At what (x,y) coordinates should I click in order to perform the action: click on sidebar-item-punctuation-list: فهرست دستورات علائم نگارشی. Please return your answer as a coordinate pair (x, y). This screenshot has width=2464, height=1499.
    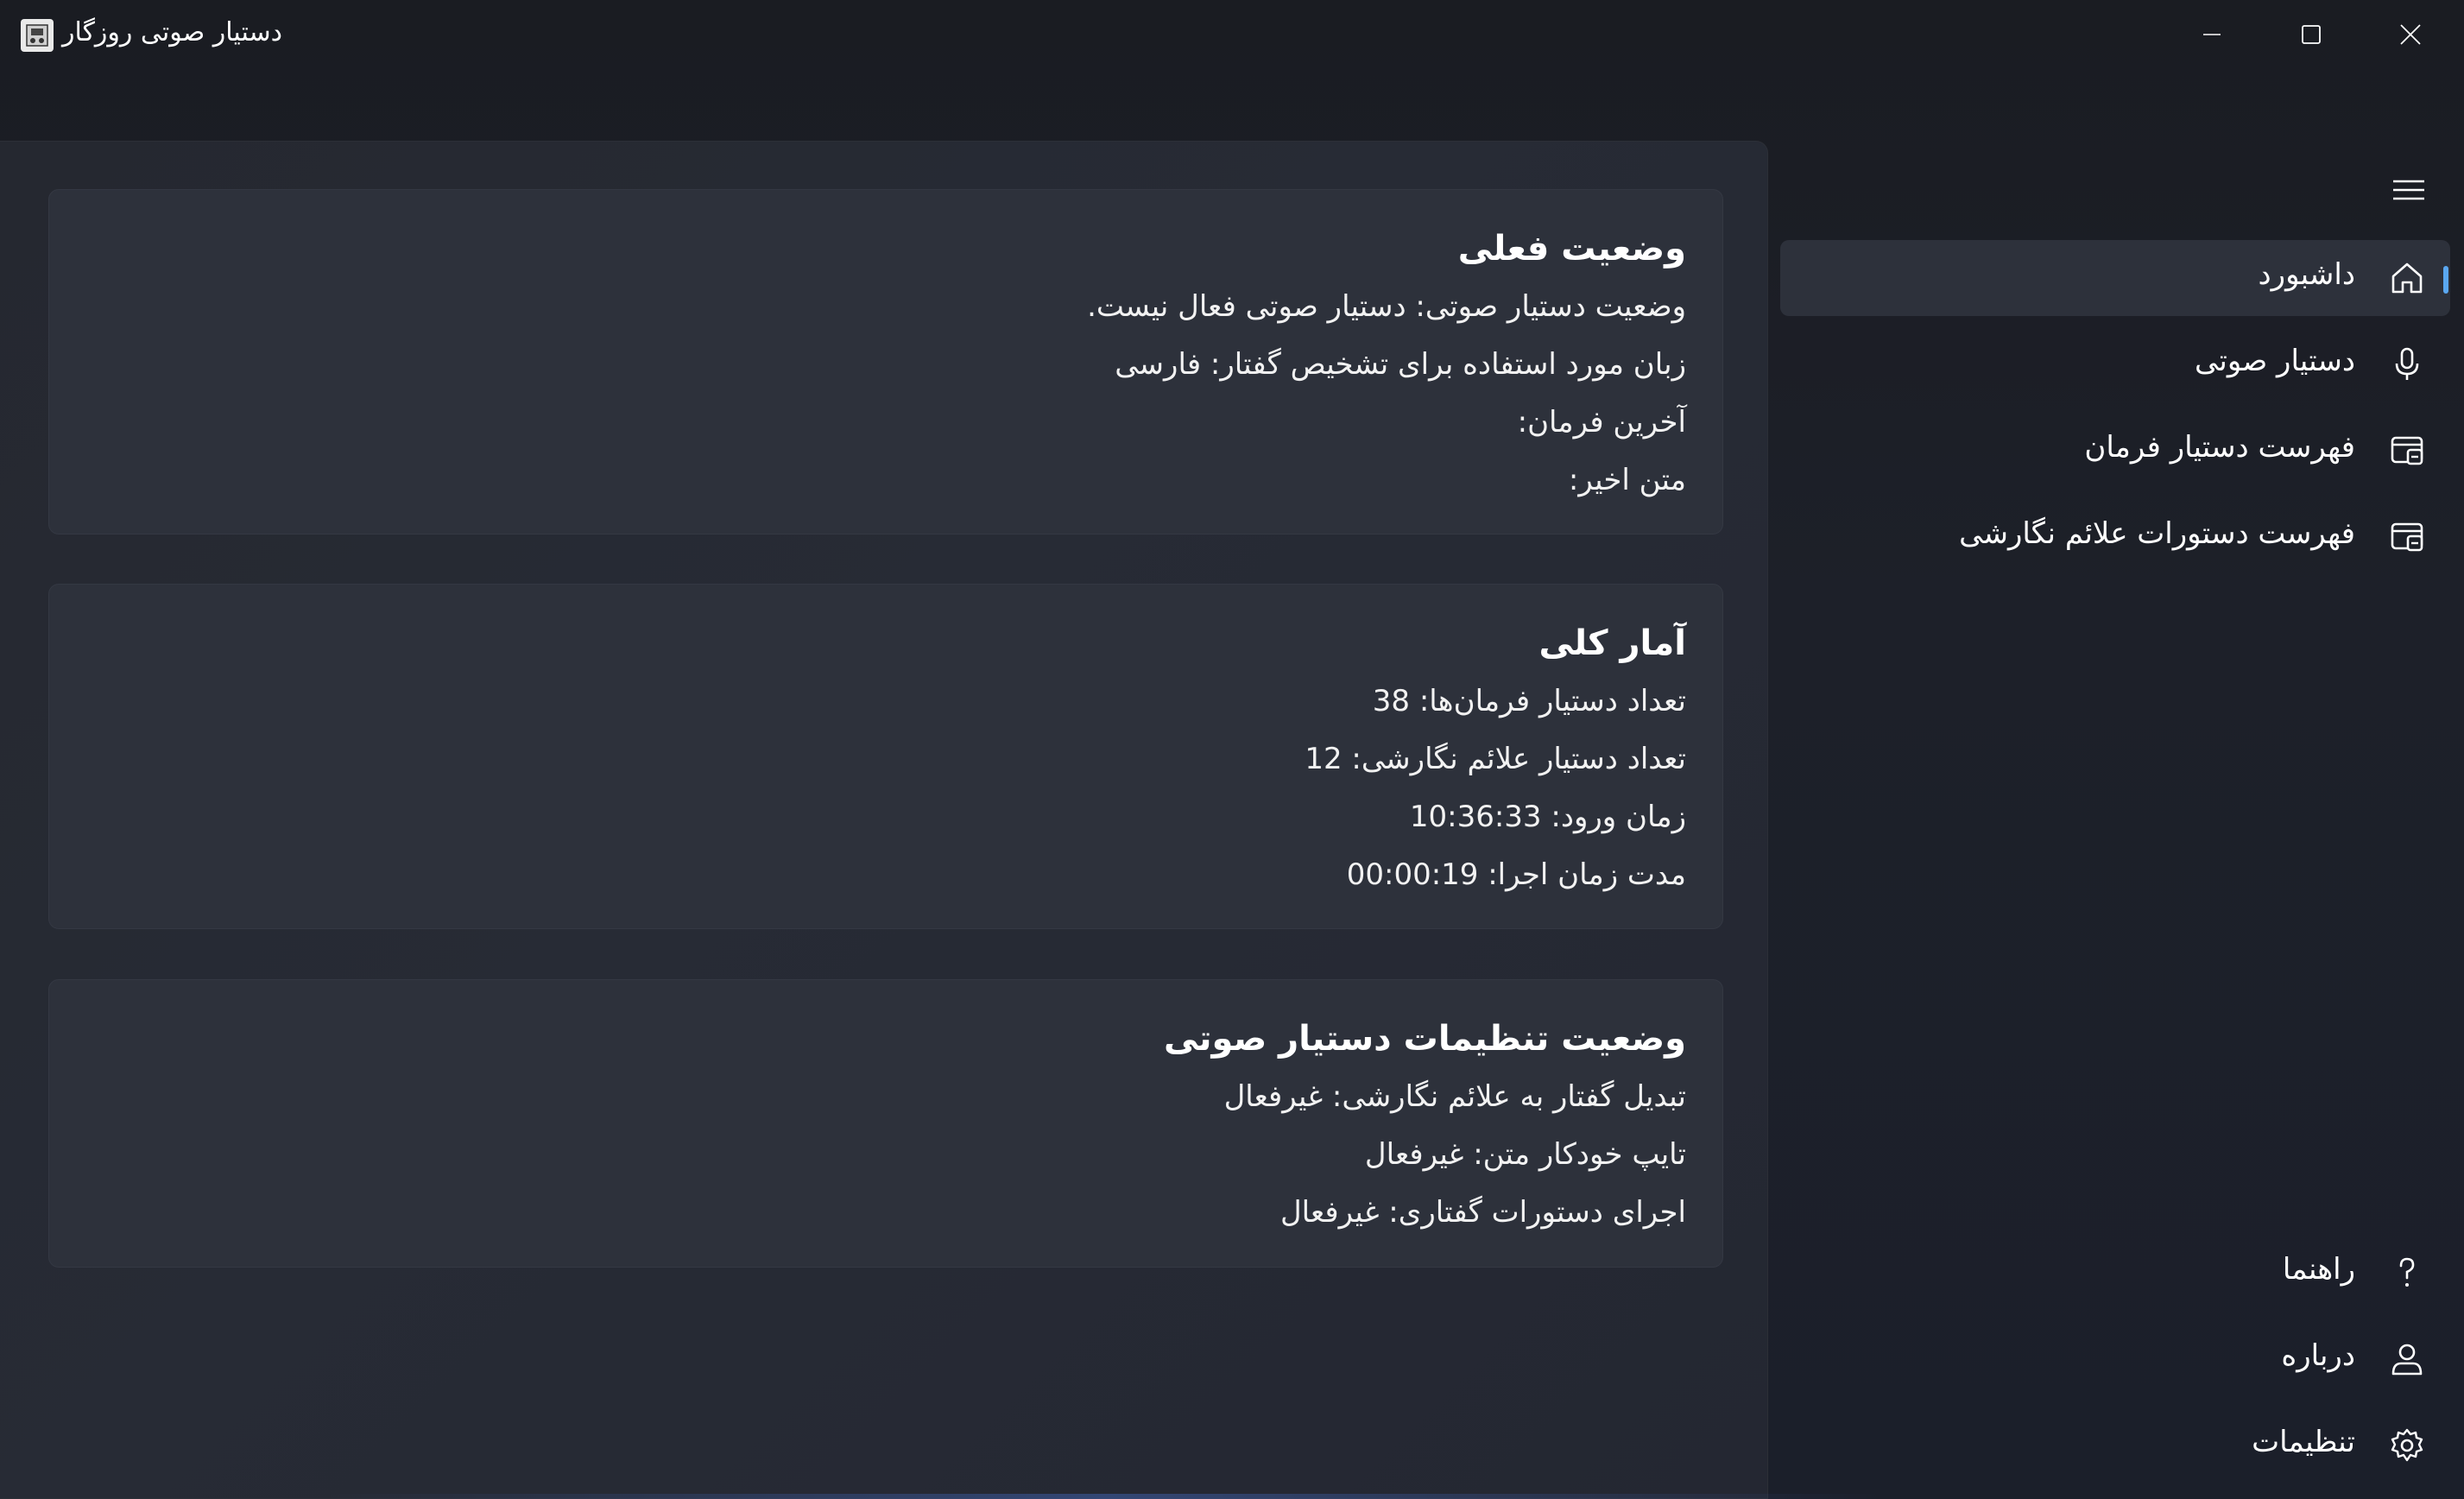
    Looking at the image, I should click on (2115, 537).